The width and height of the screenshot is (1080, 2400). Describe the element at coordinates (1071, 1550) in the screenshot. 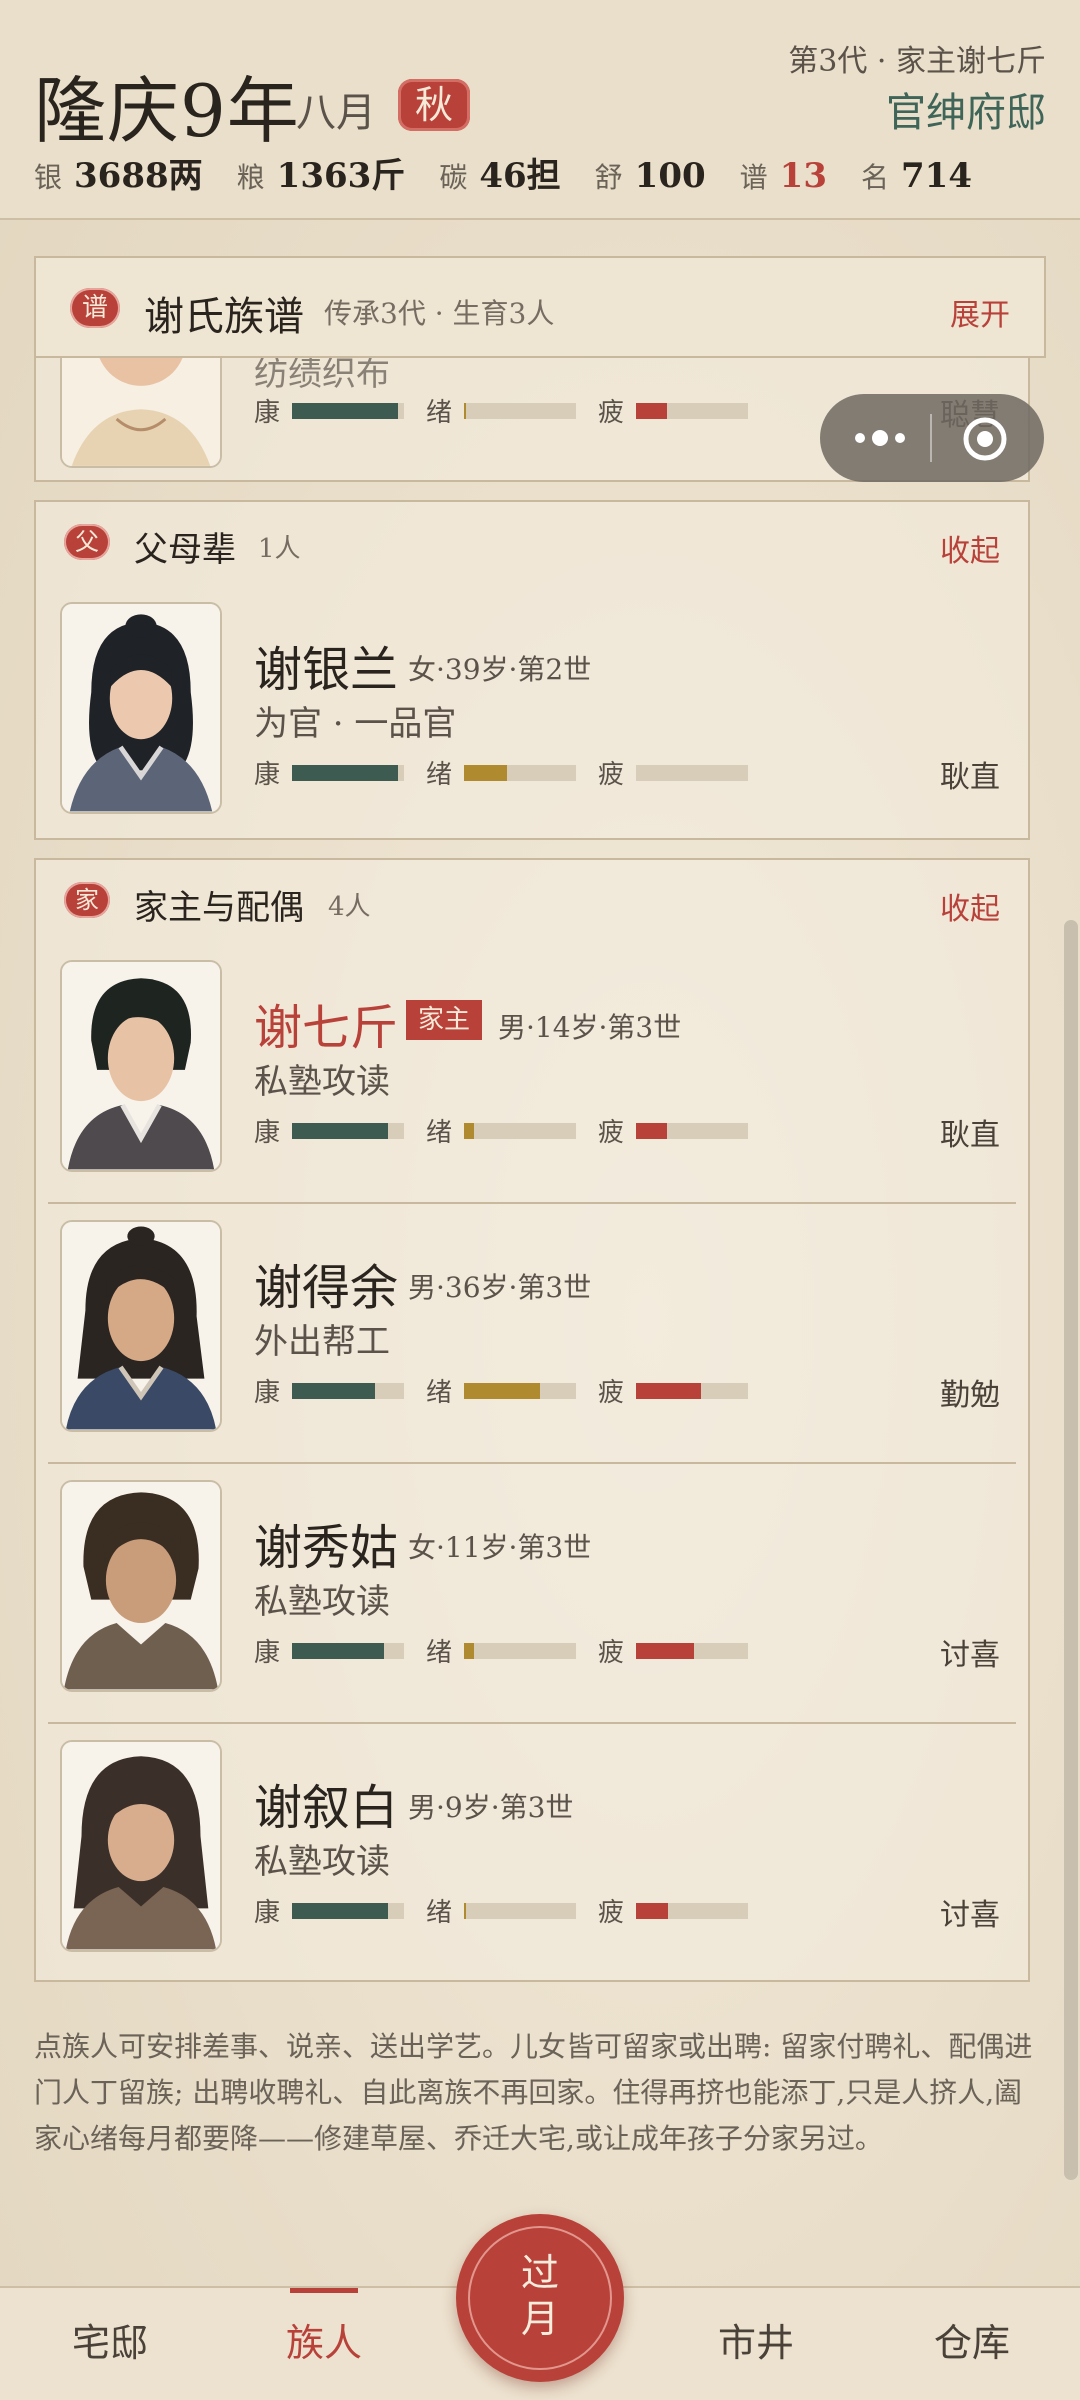

I see `scrollbar` at that location.